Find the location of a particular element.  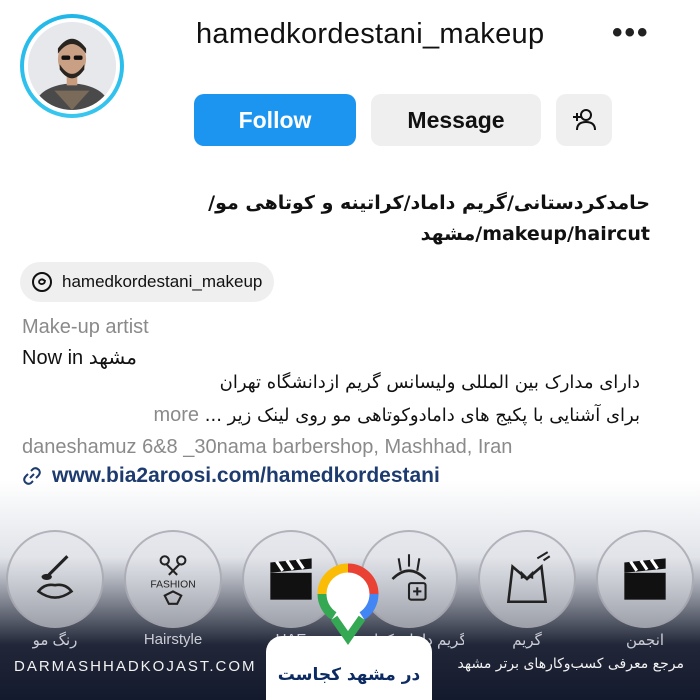

threads-handle: hamedkordestani_makeup is located at coordinates (162, 281).